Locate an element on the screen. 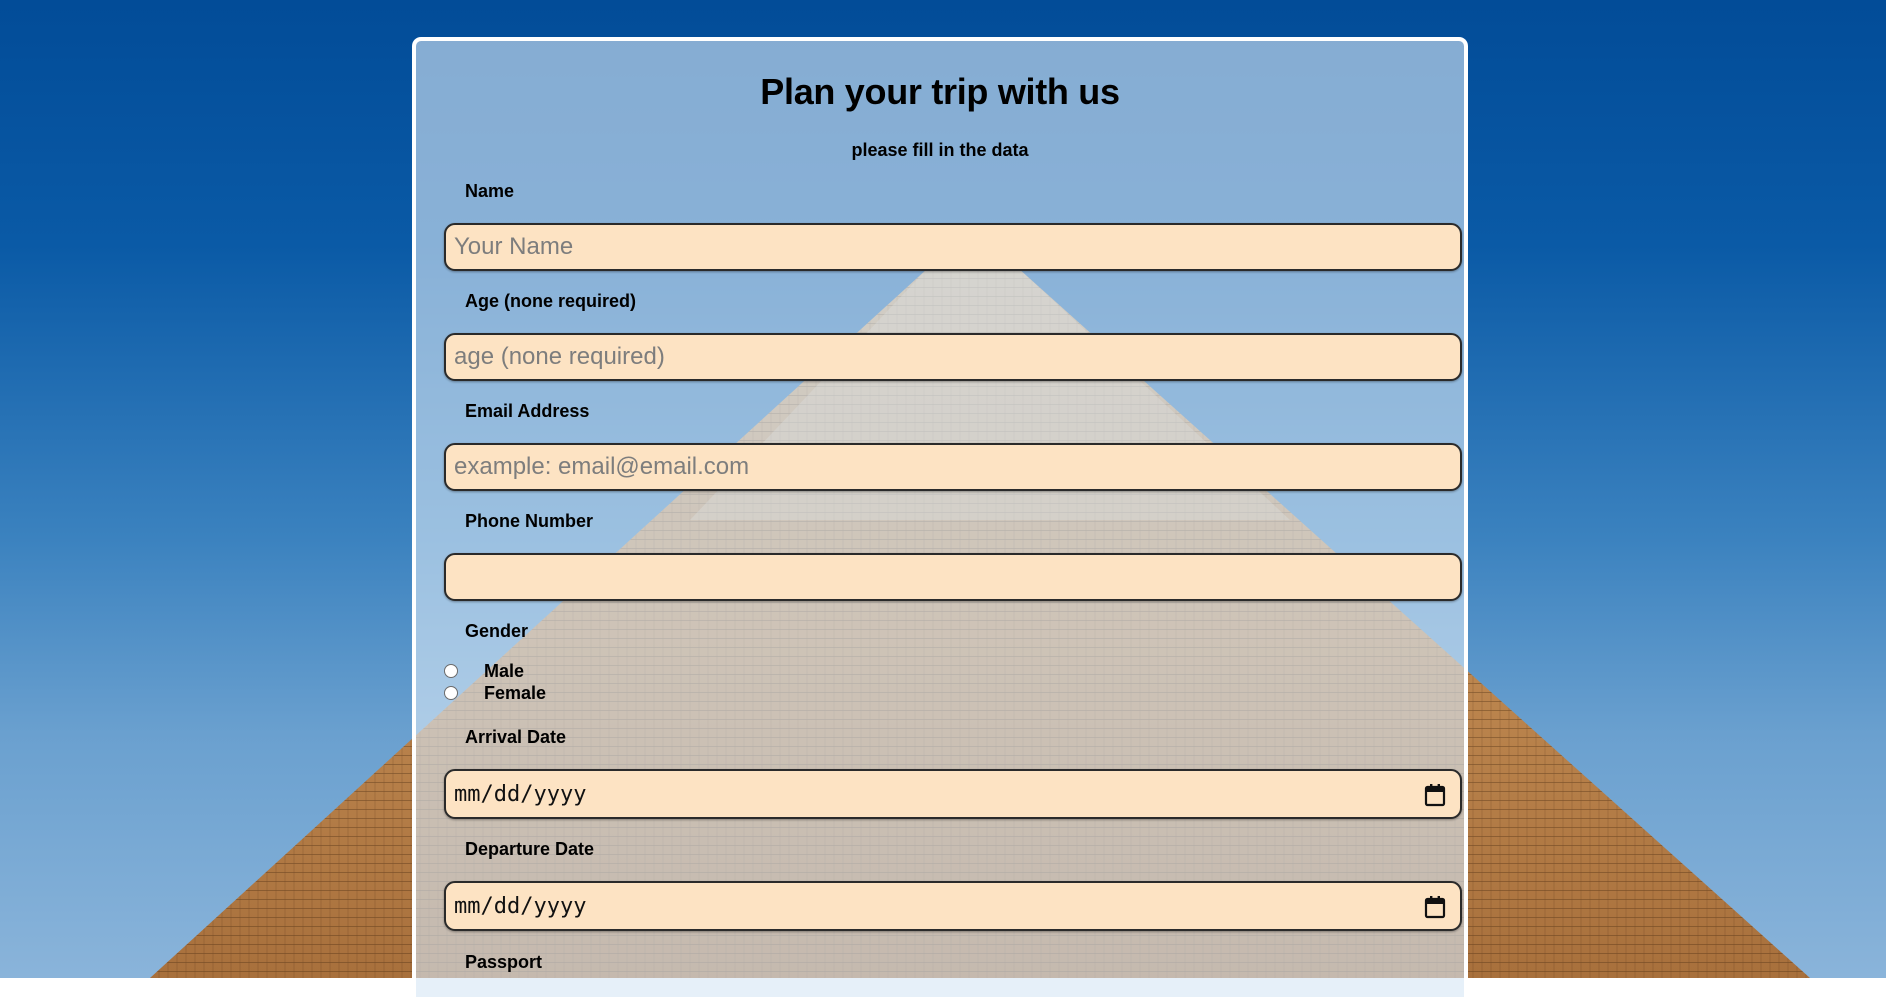 The width and height of the screenshot is (1886, 997). arrival-date-value: mm/dd/yyyy is located at coordinates (520, 794).